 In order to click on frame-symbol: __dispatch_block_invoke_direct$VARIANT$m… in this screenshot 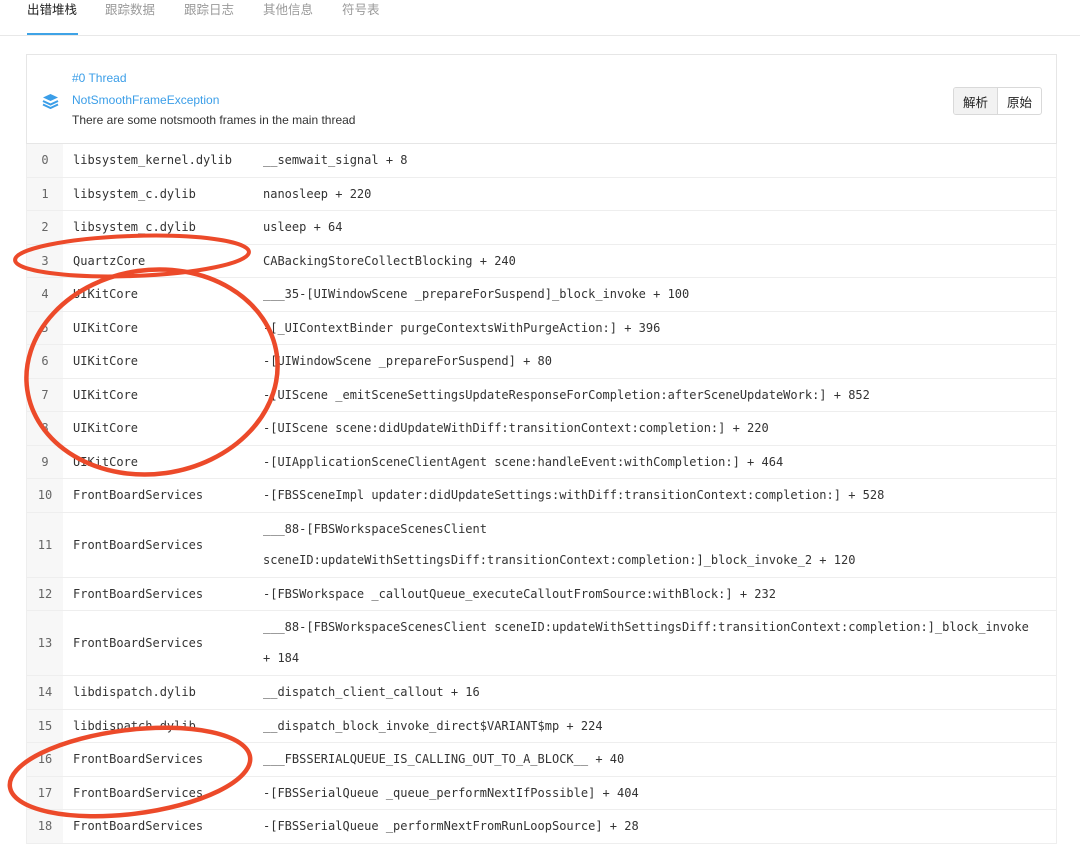, I will do `click(433, 725)`.